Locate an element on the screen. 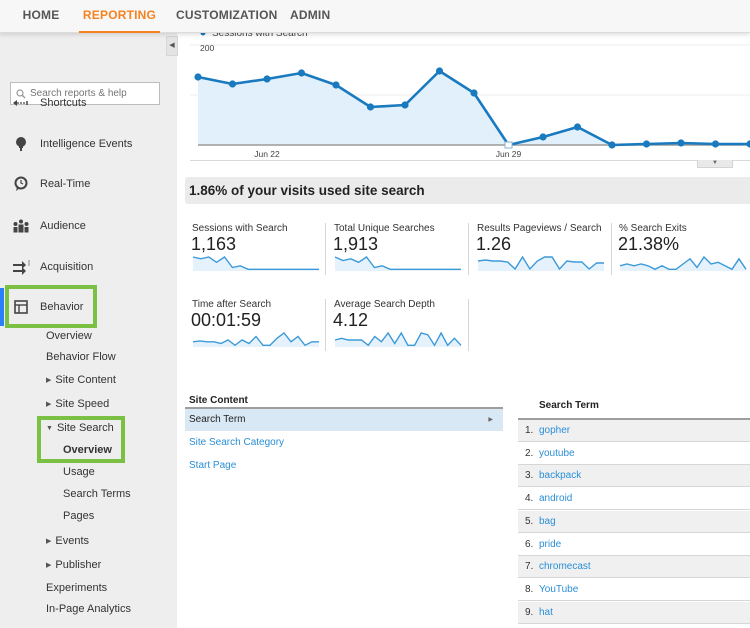 This screenshot has height=628, width=750. metric-label: % Search Exits is located at coordinates (653, 228).